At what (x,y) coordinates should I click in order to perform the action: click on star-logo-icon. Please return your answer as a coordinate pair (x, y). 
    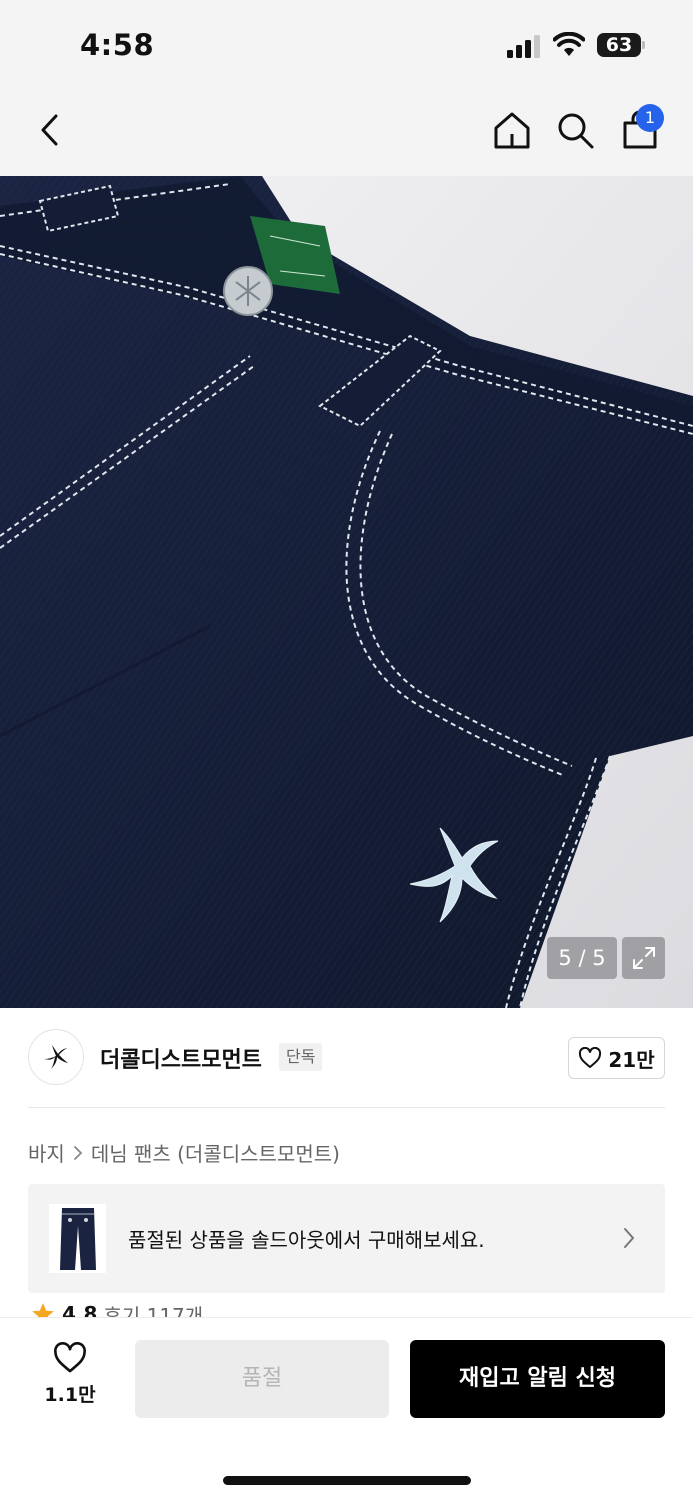
    Looking at the image, I should click on (56, 1057).